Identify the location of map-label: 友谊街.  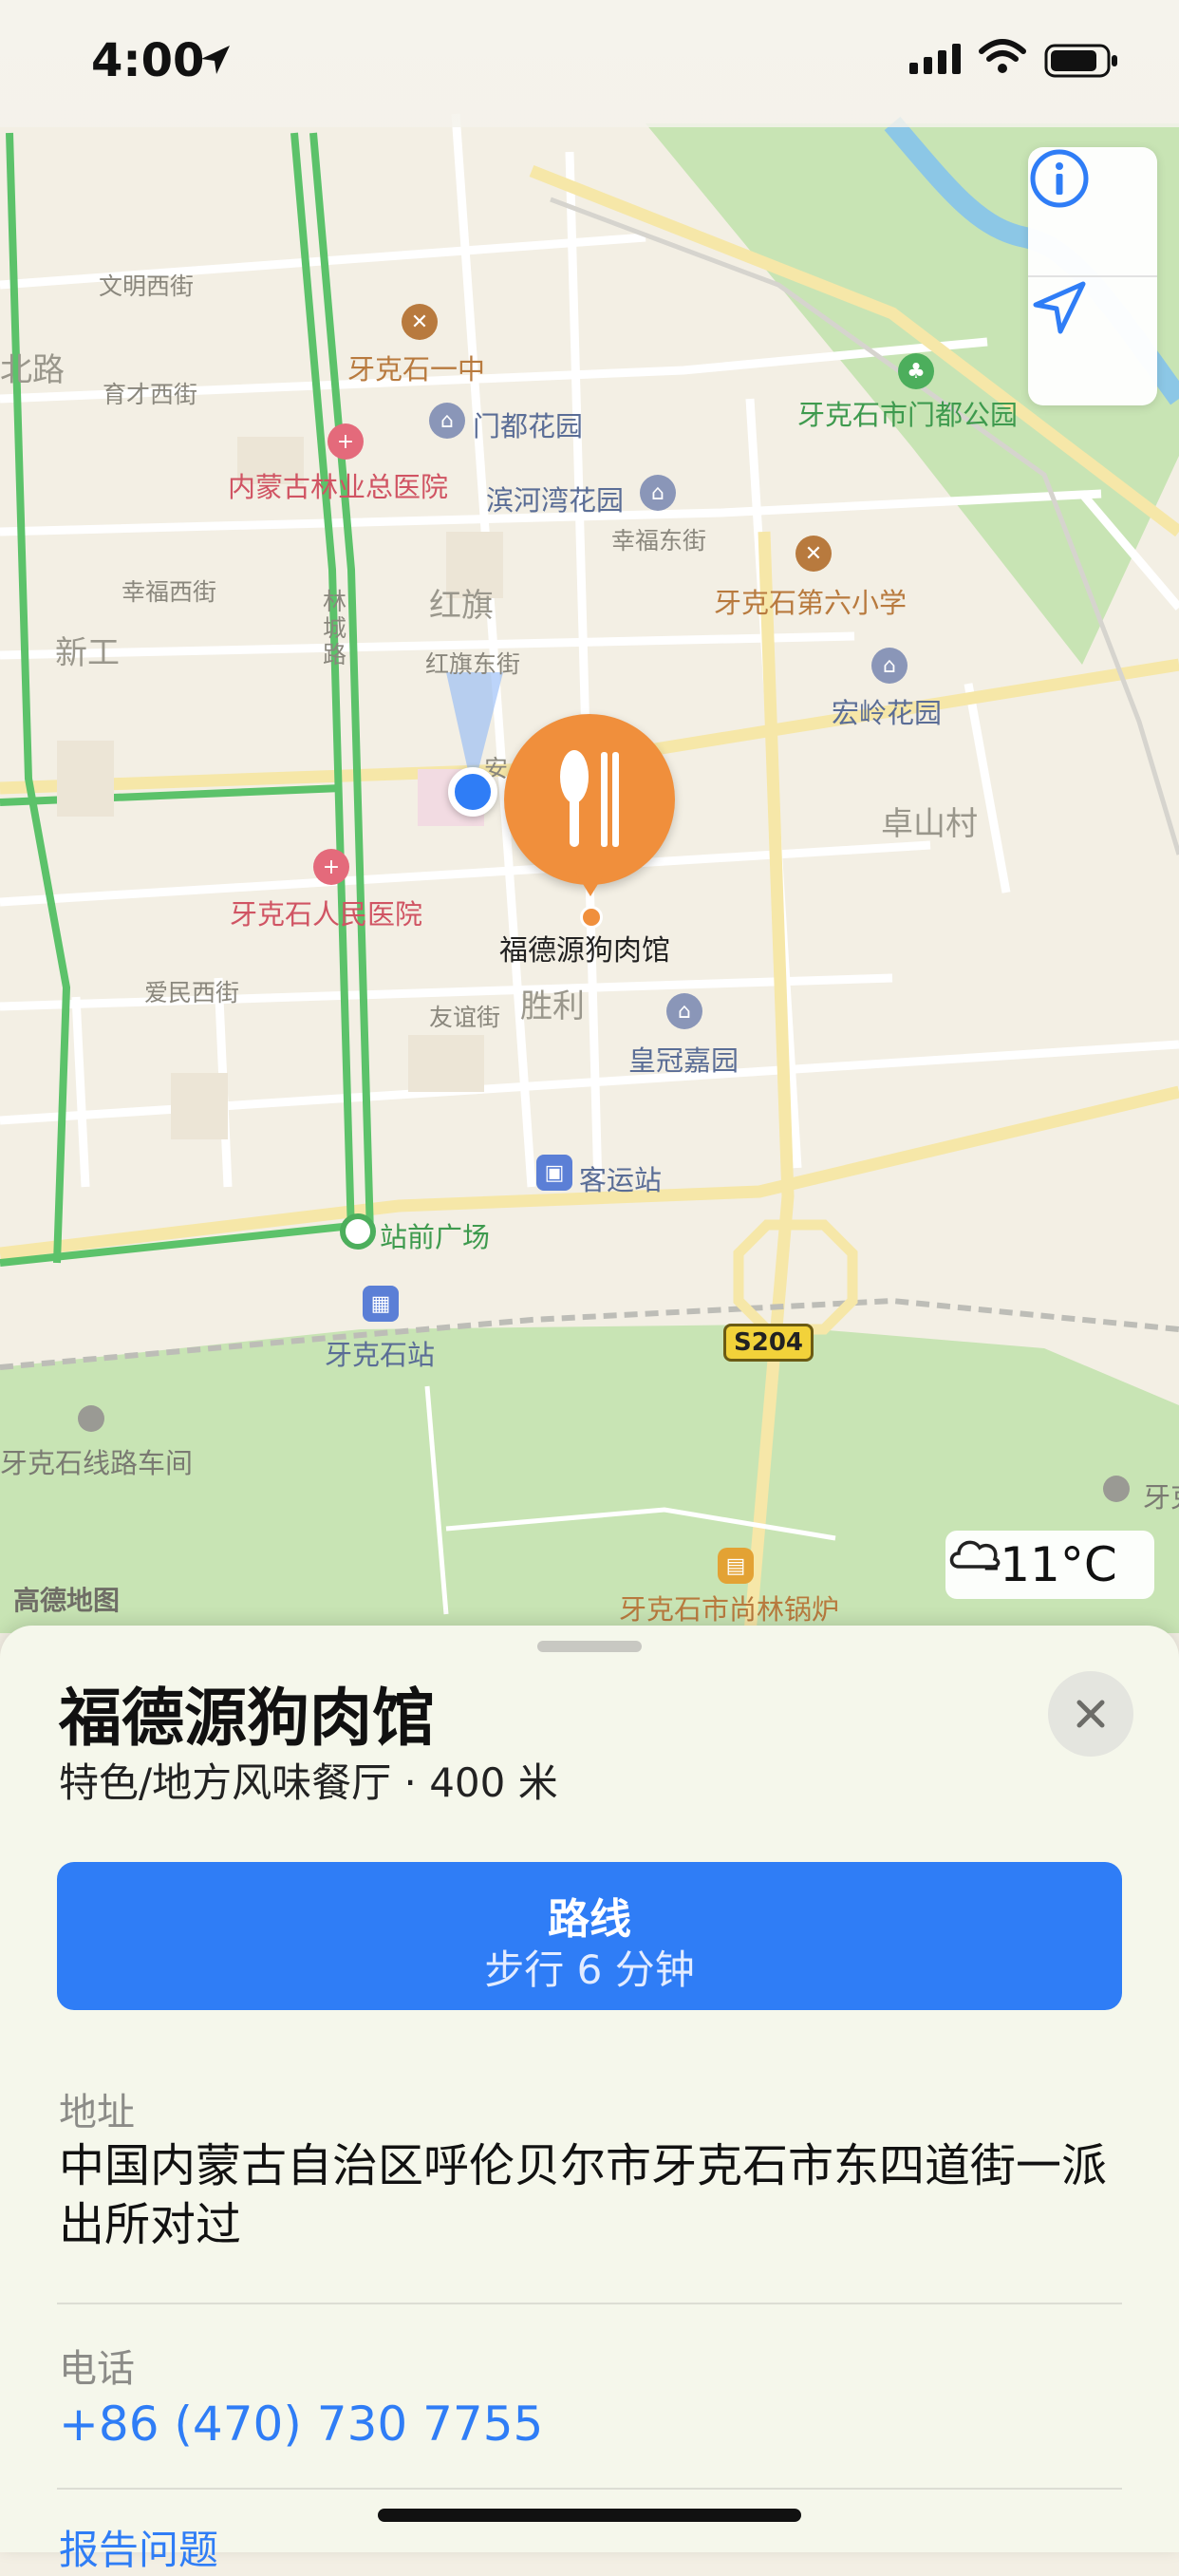
(465, 1017).